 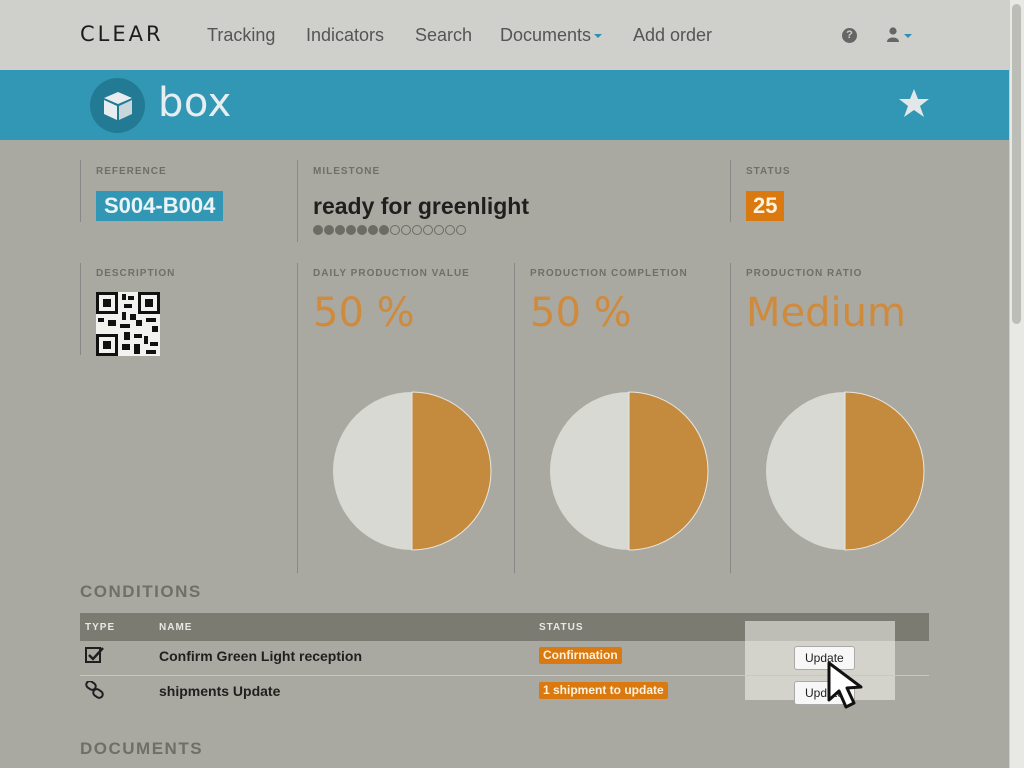 I want to click on description-label: DESCRIPTION, so click(x=136, y=273).